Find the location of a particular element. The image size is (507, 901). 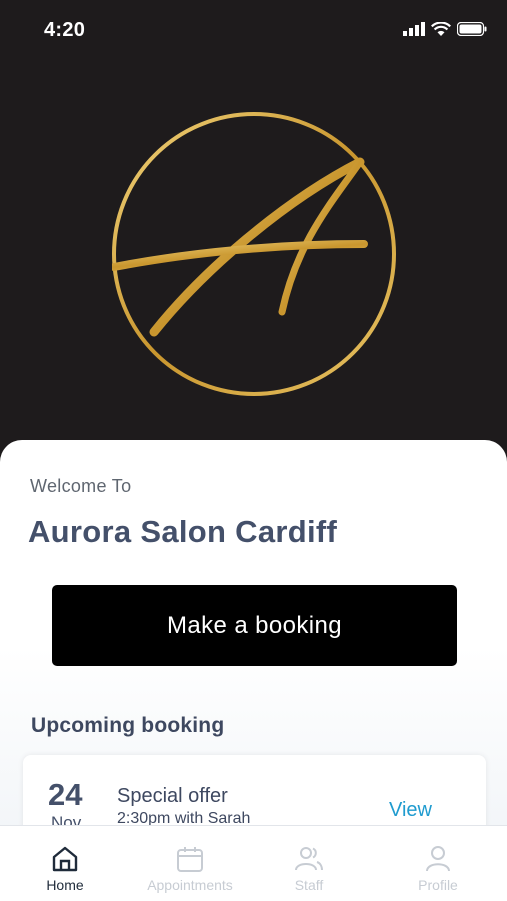

tab-bar: Home Appointments Staff Profile is located at coordinates (253, 863).